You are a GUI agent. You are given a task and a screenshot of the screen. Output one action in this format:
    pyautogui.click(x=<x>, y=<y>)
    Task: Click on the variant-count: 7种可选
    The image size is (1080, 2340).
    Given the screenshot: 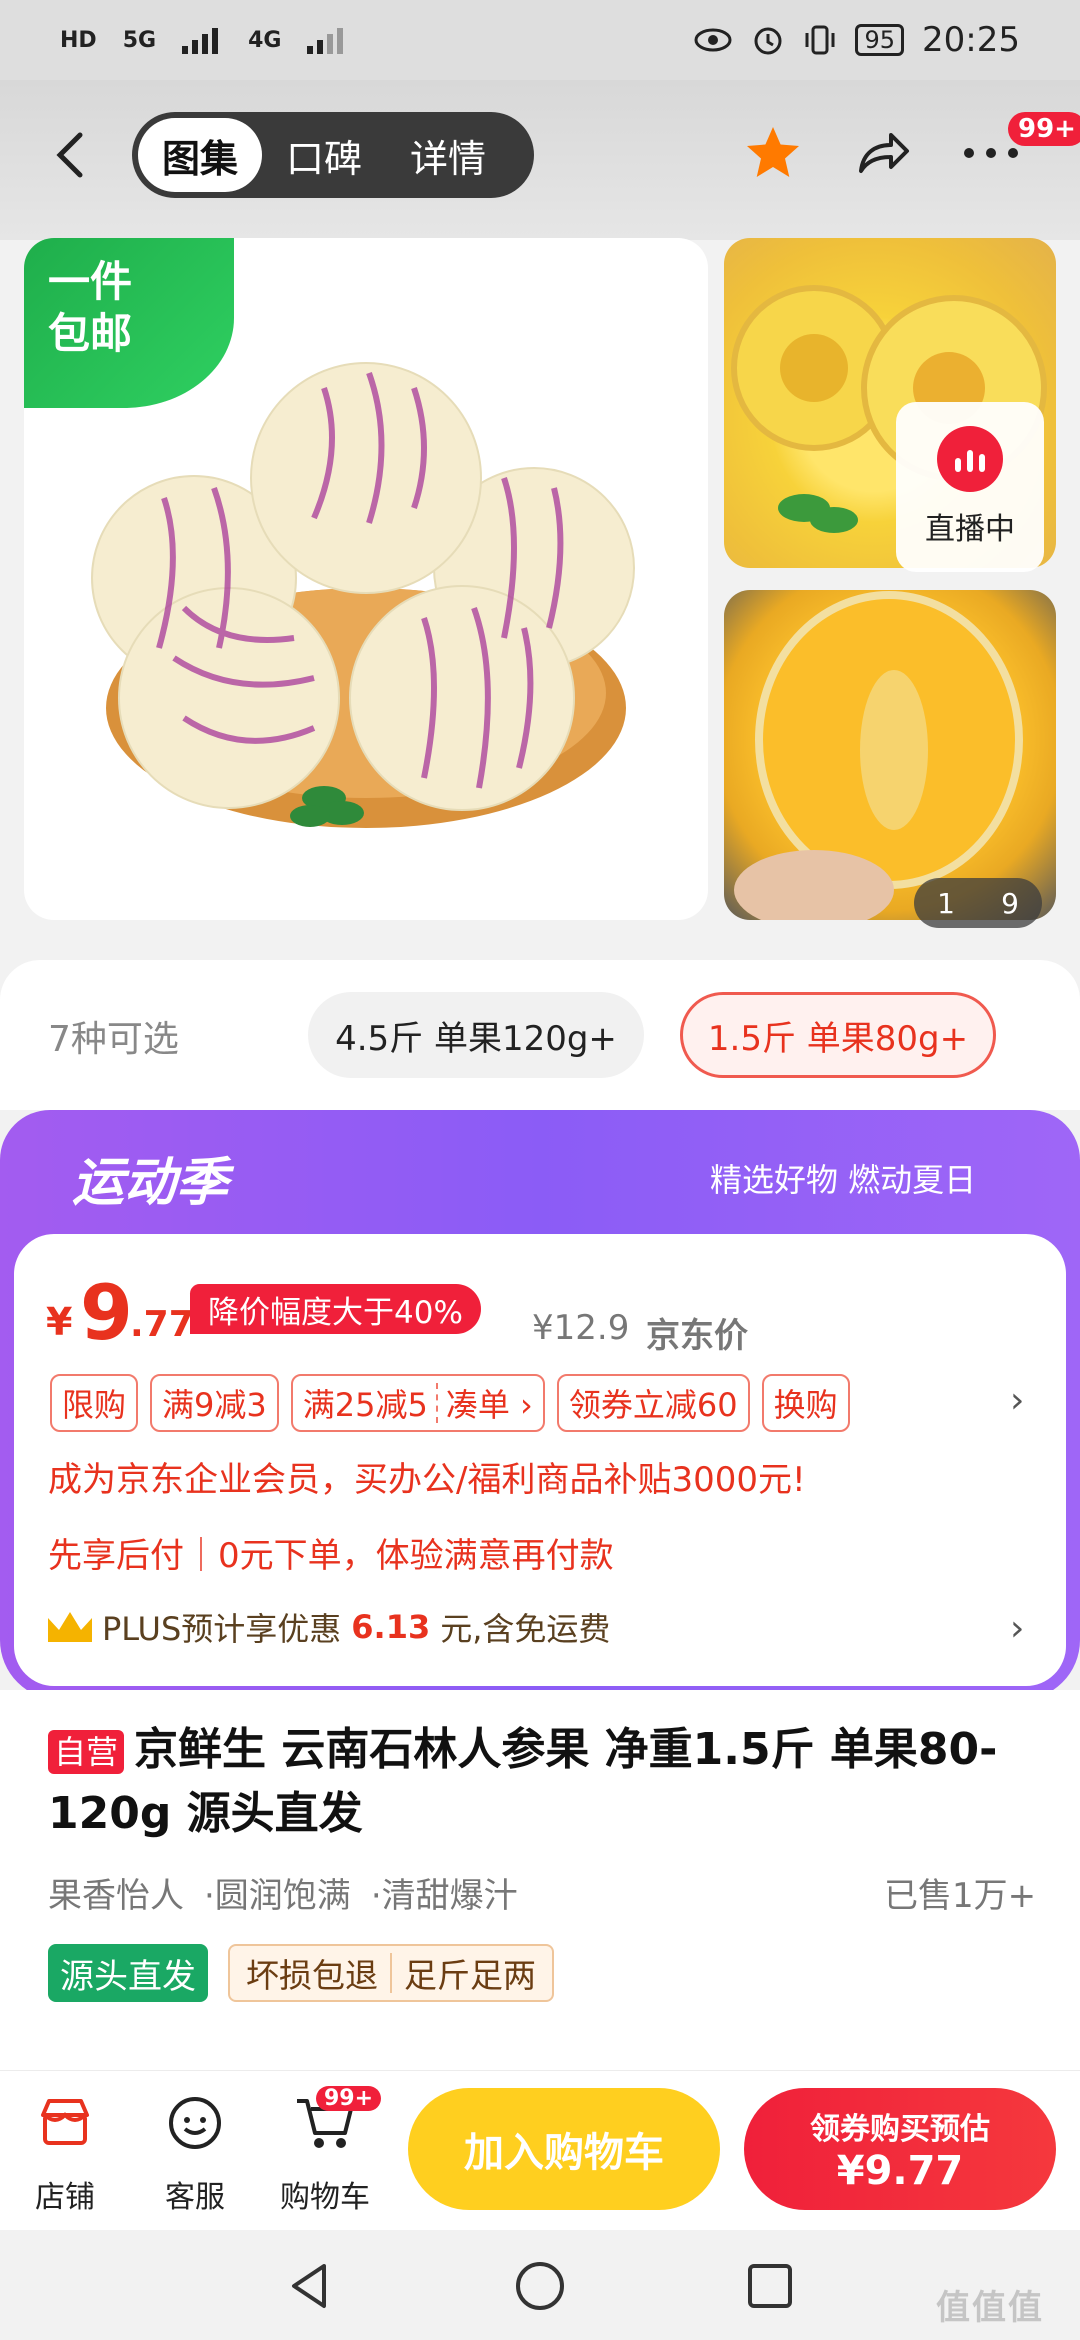 What is the action you would take?
    pyautogui.click(x=113, y=1036)
    